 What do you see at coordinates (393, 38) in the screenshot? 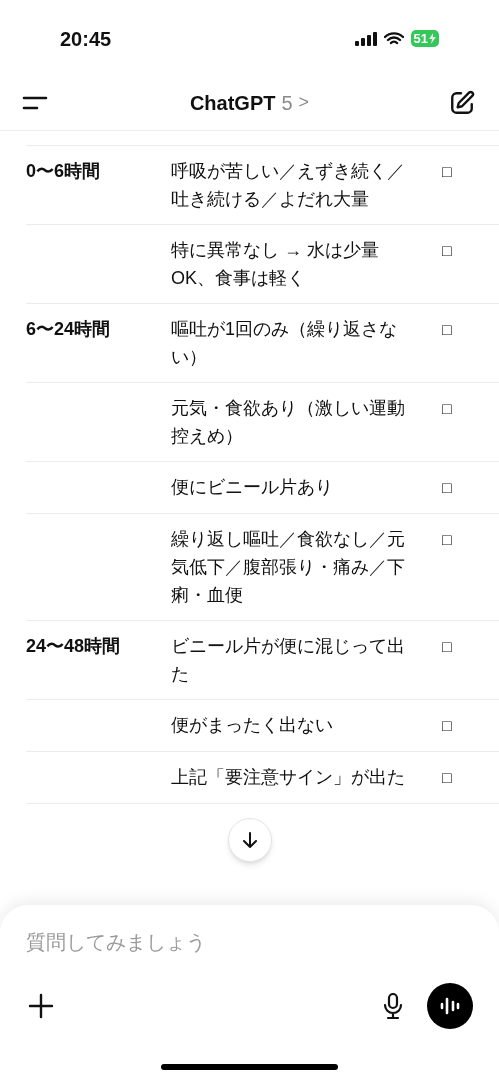
I see `wifi-icon` at bounding box center [393, 38].